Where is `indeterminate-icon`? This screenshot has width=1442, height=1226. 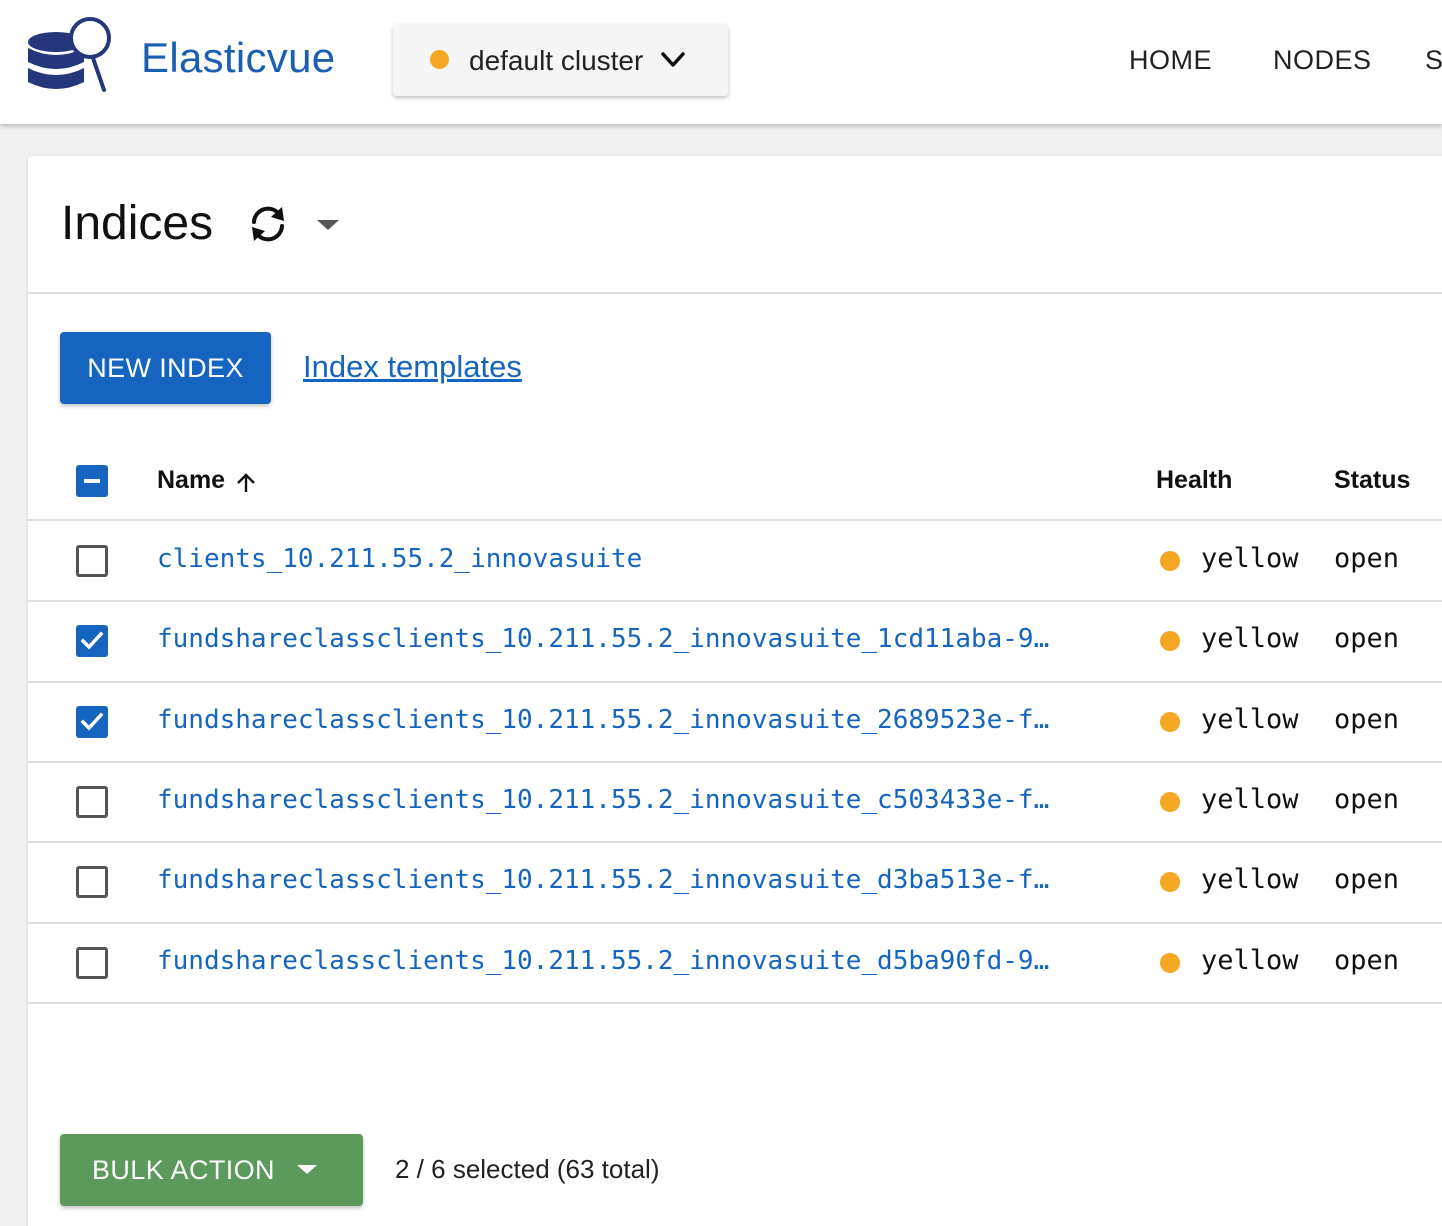 indeterminate-icon is located at coordinates (92, 481).